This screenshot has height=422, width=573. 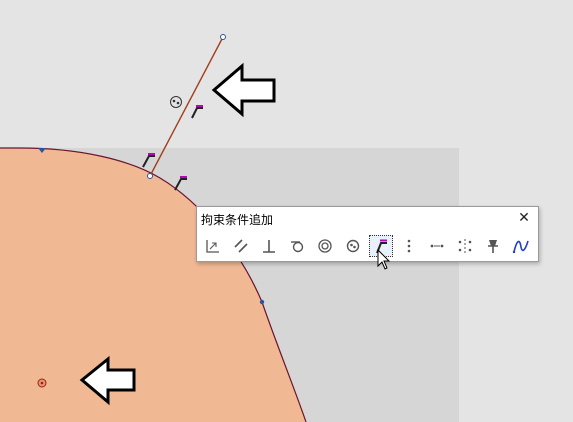 What do you see at coordinates (367, 234) in the screenshot?
I see `add-constraint-panel: 拘束条件追加 ✕` at bounding box center [367, 234].